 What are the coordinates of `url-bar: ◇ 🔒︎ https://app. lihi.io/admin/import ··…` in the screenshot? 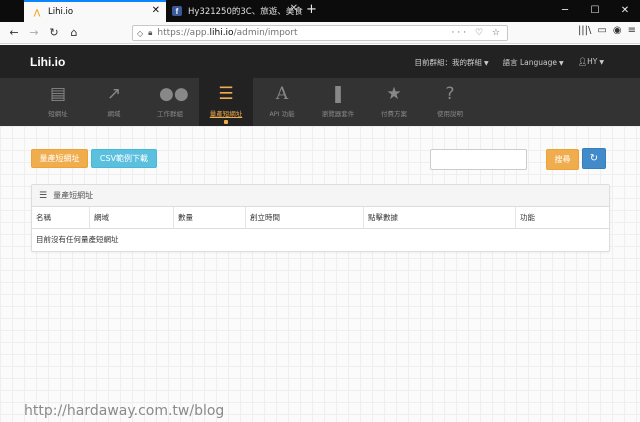 It's located at (320, 33).